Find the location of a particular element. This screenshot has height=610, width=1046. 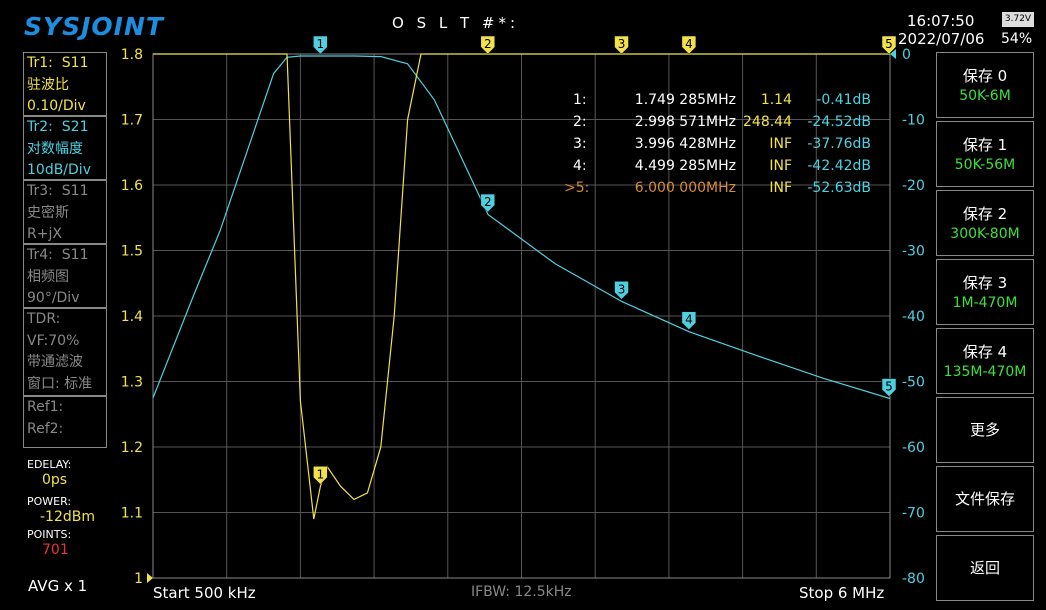

right-axis-tick-label: 0 is located at coordinates (906, 55).